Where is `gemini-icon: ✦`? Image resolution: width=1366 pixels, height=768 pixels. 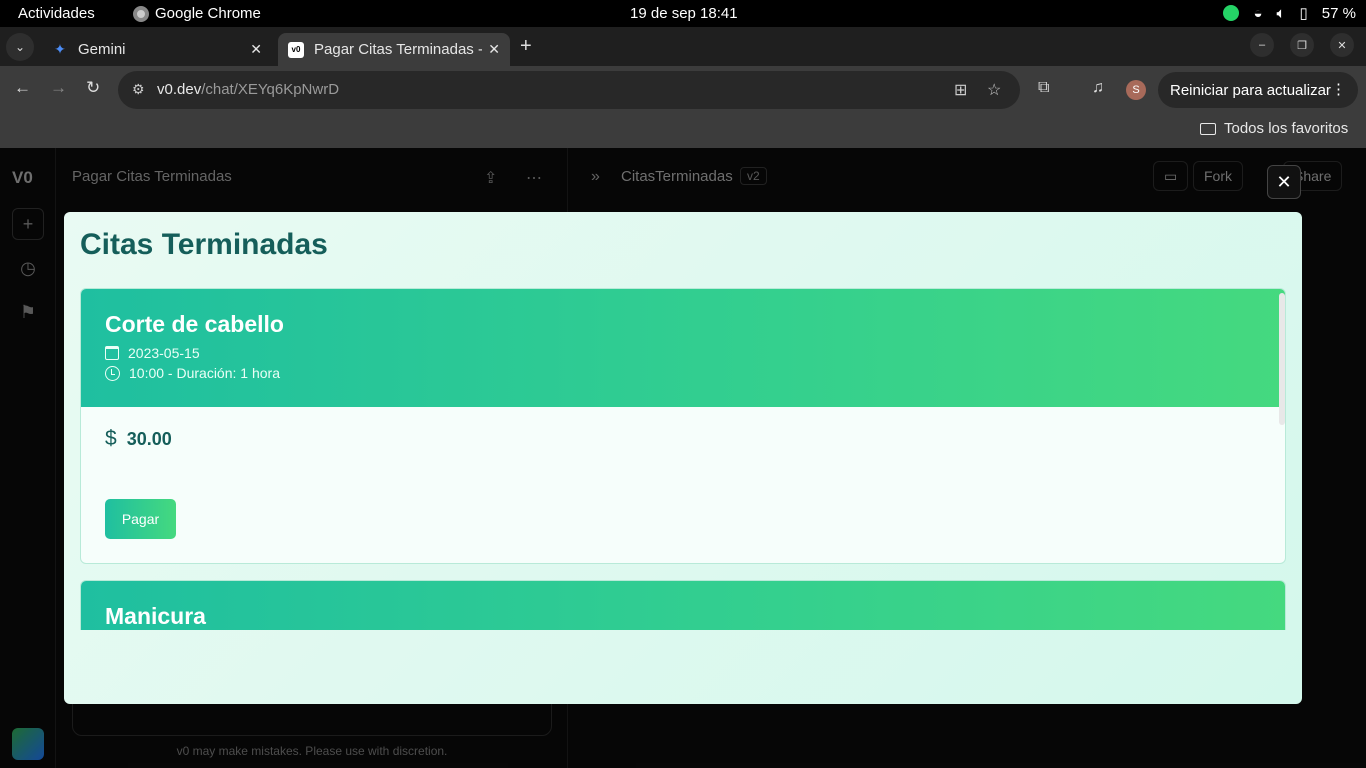
gemini-icon: ✦ is located at coordinates (60, 49).